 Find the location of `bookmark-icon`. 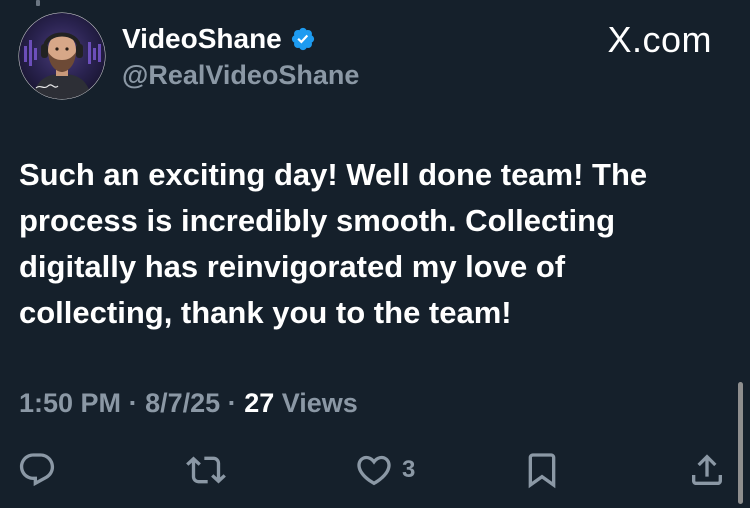

bookmark-icon is located at coordinates (542, 471).